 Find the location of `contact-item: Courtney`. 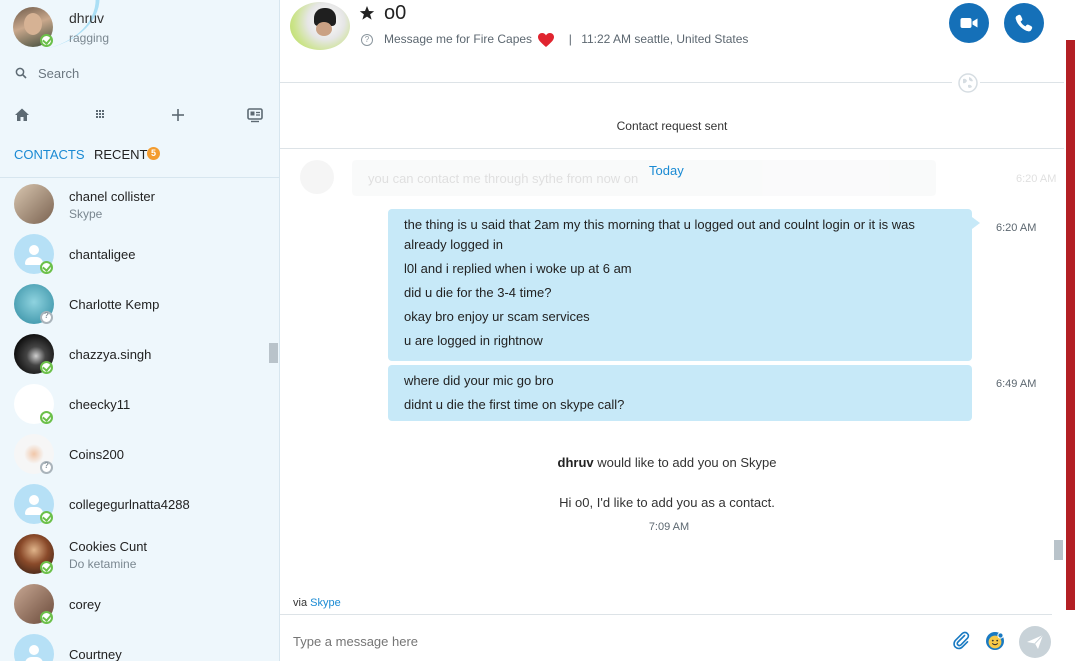

contact-item: Courtney is located at coordinates (134, 645).